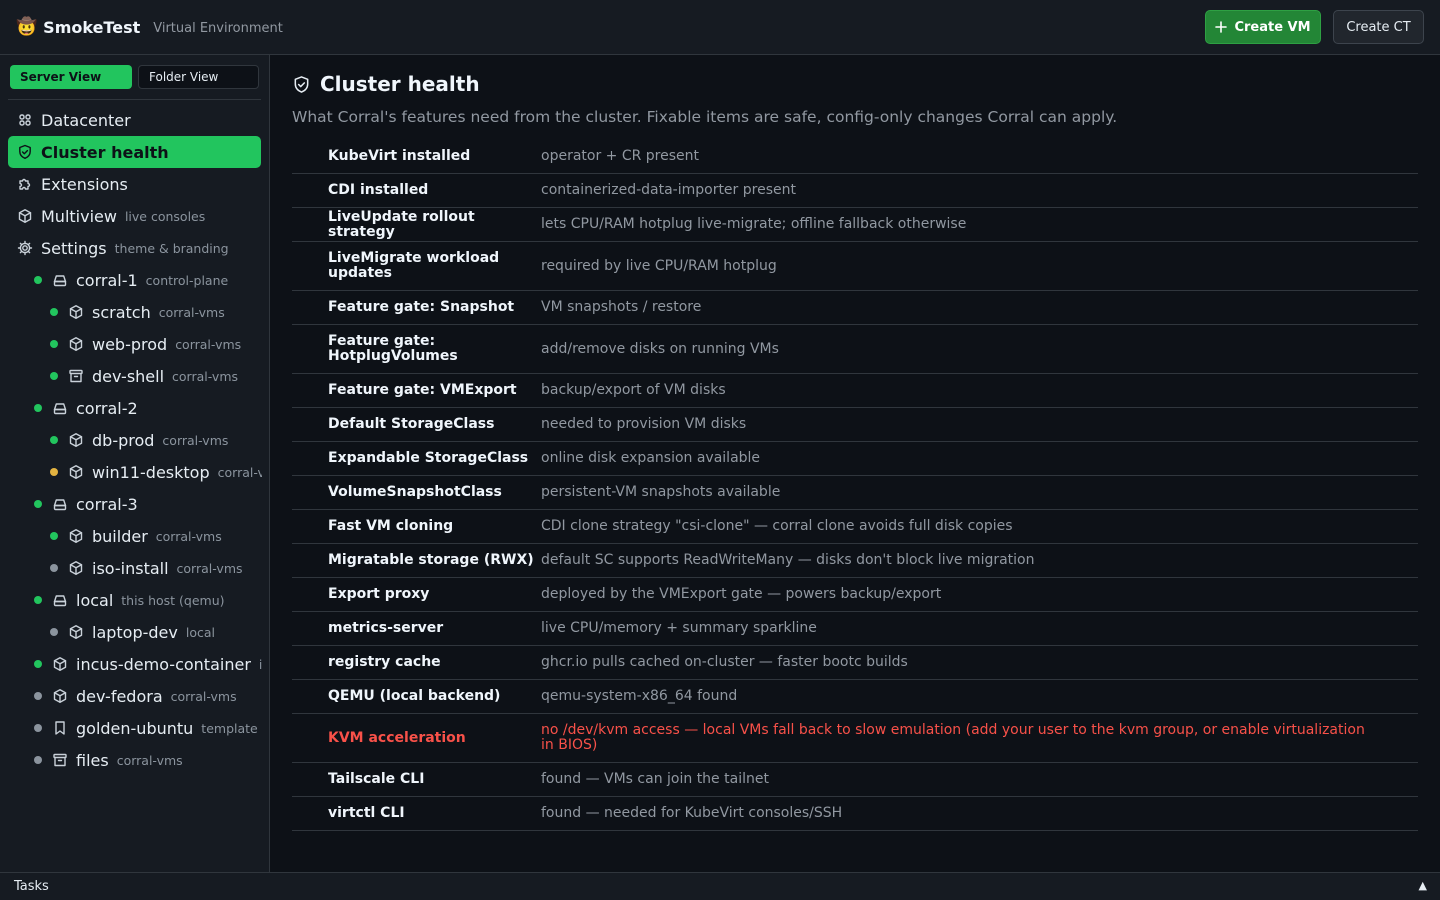 The height and width of the screenshot is (900, 1440). What do you see at coordinates (31, 886) in the screenshot?
I see `tasks-label: Tasks` at bounding box center [31, 886].